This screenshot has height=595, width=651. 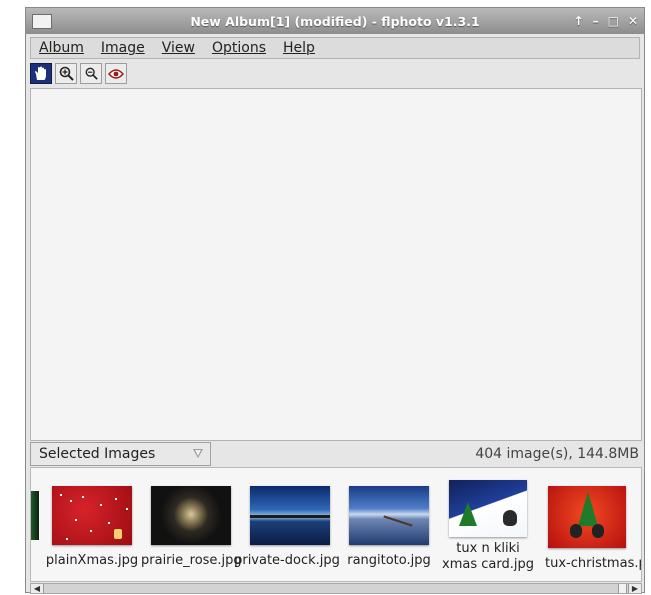 What do you see at coordinates (593, 563) in the screenshot?
I see `thumbnail-label: tux-christmas.png` at bounding box center [593, 563].